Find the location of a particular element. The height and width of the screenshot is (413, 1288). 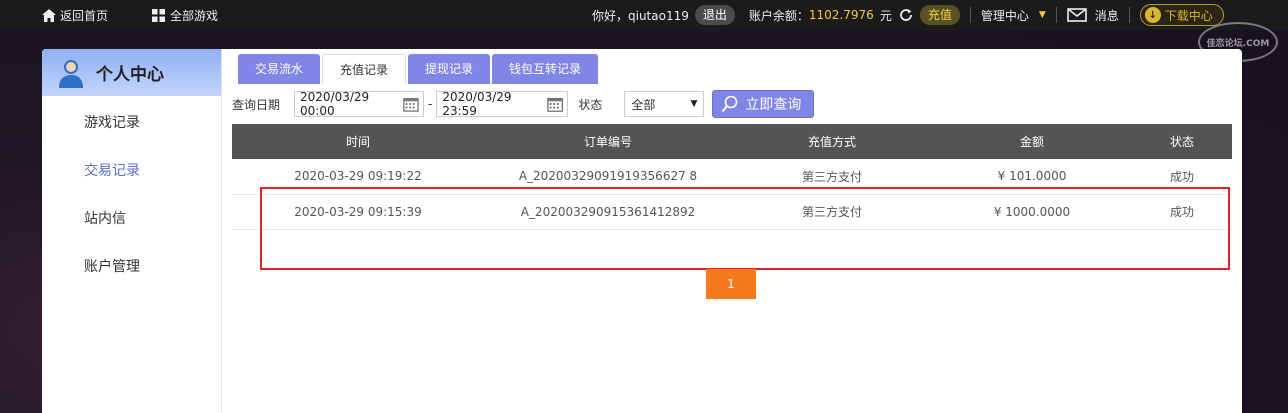

header-status: 状态 is located at coordinates (1182, 141).